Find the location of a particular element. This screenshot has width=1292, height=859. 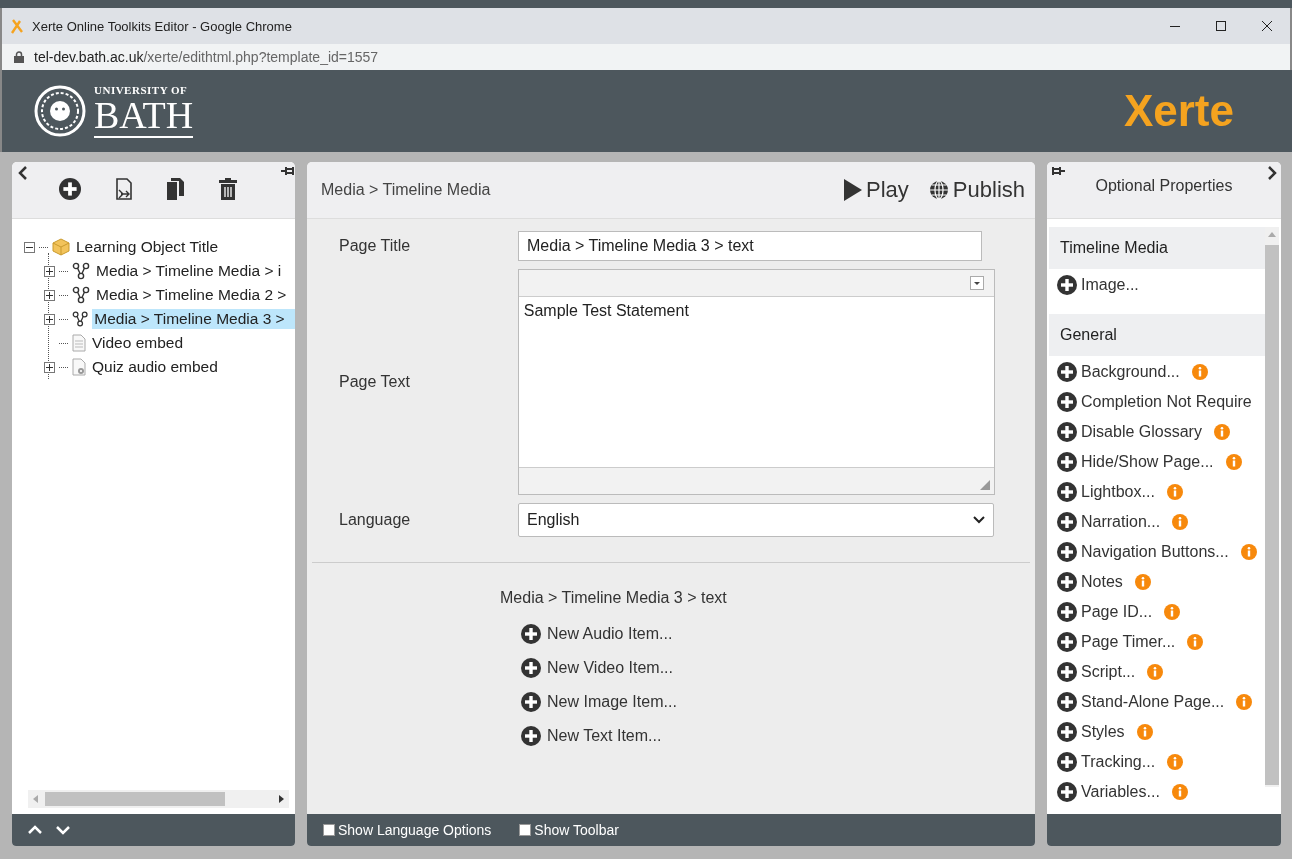

vertical-scrollbar is located at coordinates (1272, 507).